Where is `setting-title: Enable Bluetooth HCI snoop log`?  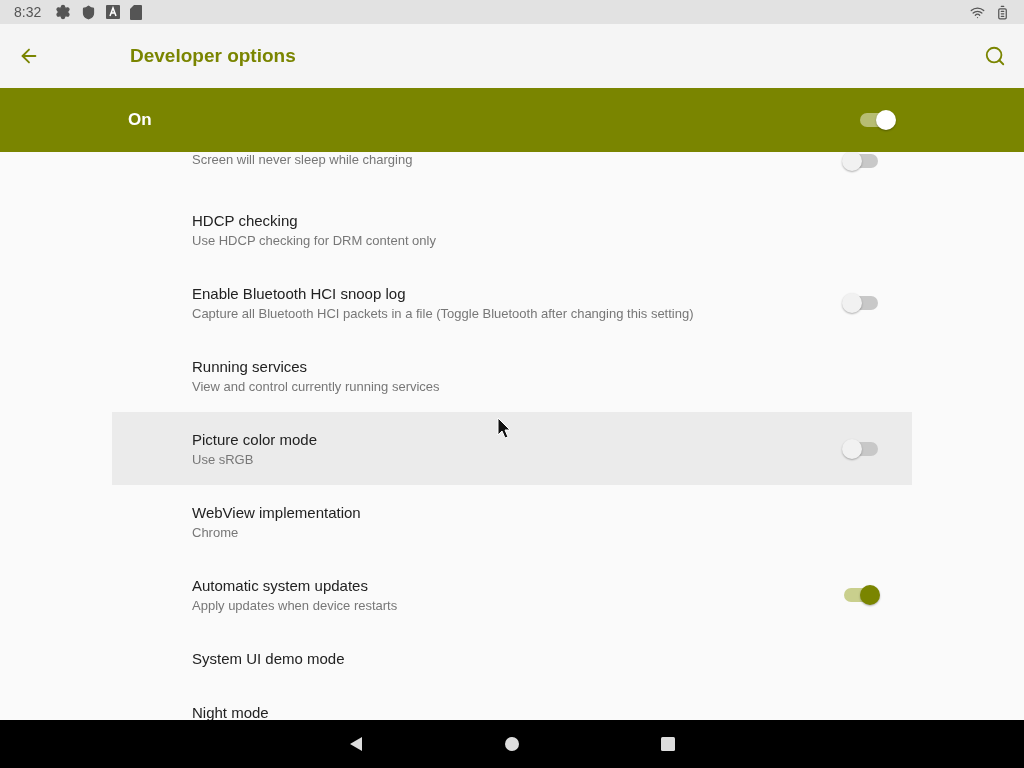
setting-title: Enable Bluetooth HCI snoop log is located at coordinates (299, 293).